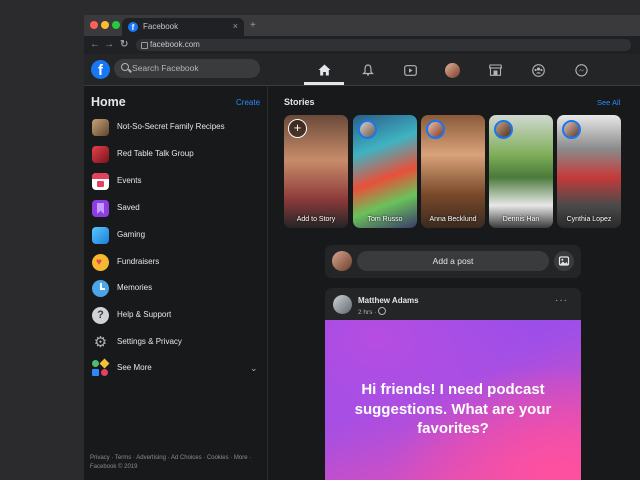 The height and width of the screenshot is (480, 640). I want to click on story-name: Cynthia Lopez, so click(589, 219).